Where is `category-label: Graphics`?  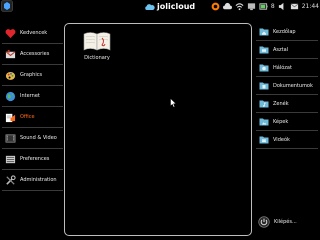
category-label: Graphics is located at coordinates (31, 75).